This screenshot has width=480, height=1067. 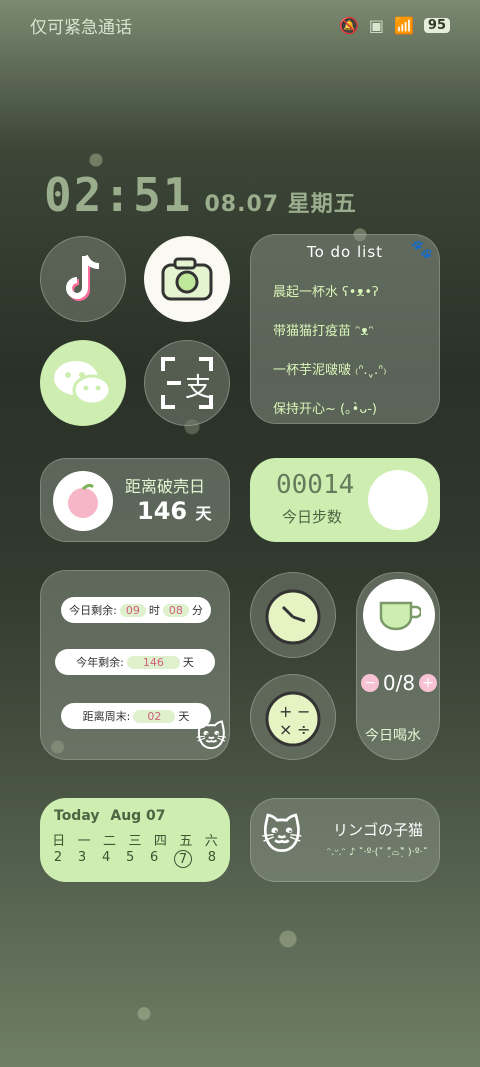 What do you see at coordinates (211, 841) in the screenshot?
I see `weekday: 六` at bounding box center [211, 841].